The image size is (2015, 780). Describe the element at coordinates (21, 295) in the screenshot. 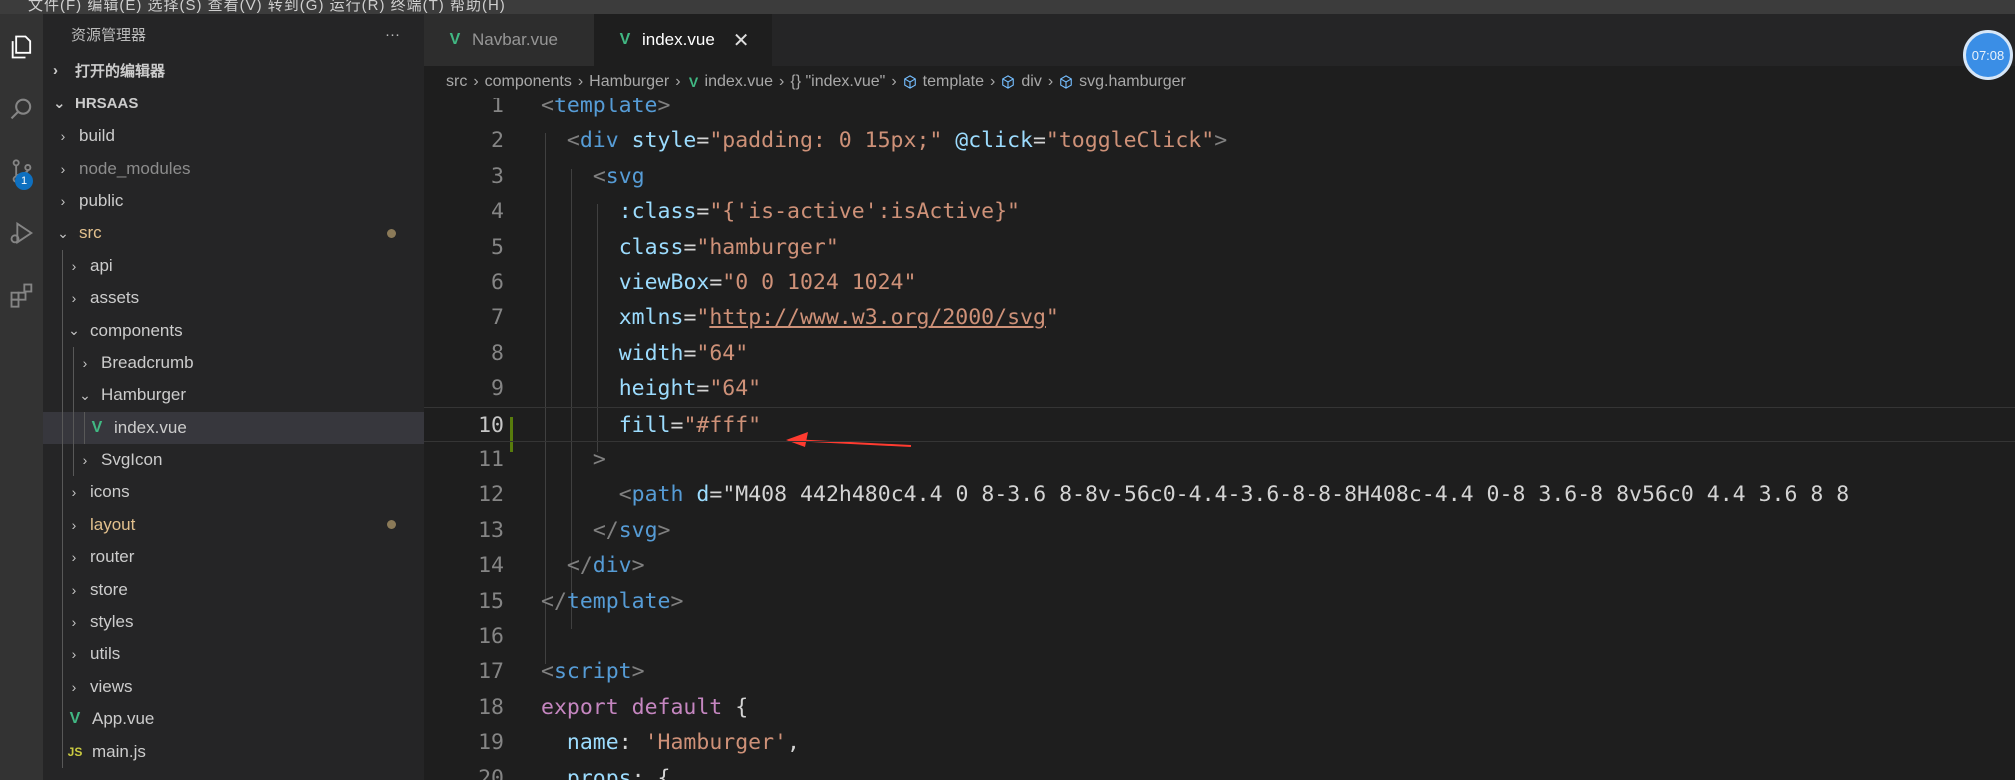

I see `extensions-icon` at that location.